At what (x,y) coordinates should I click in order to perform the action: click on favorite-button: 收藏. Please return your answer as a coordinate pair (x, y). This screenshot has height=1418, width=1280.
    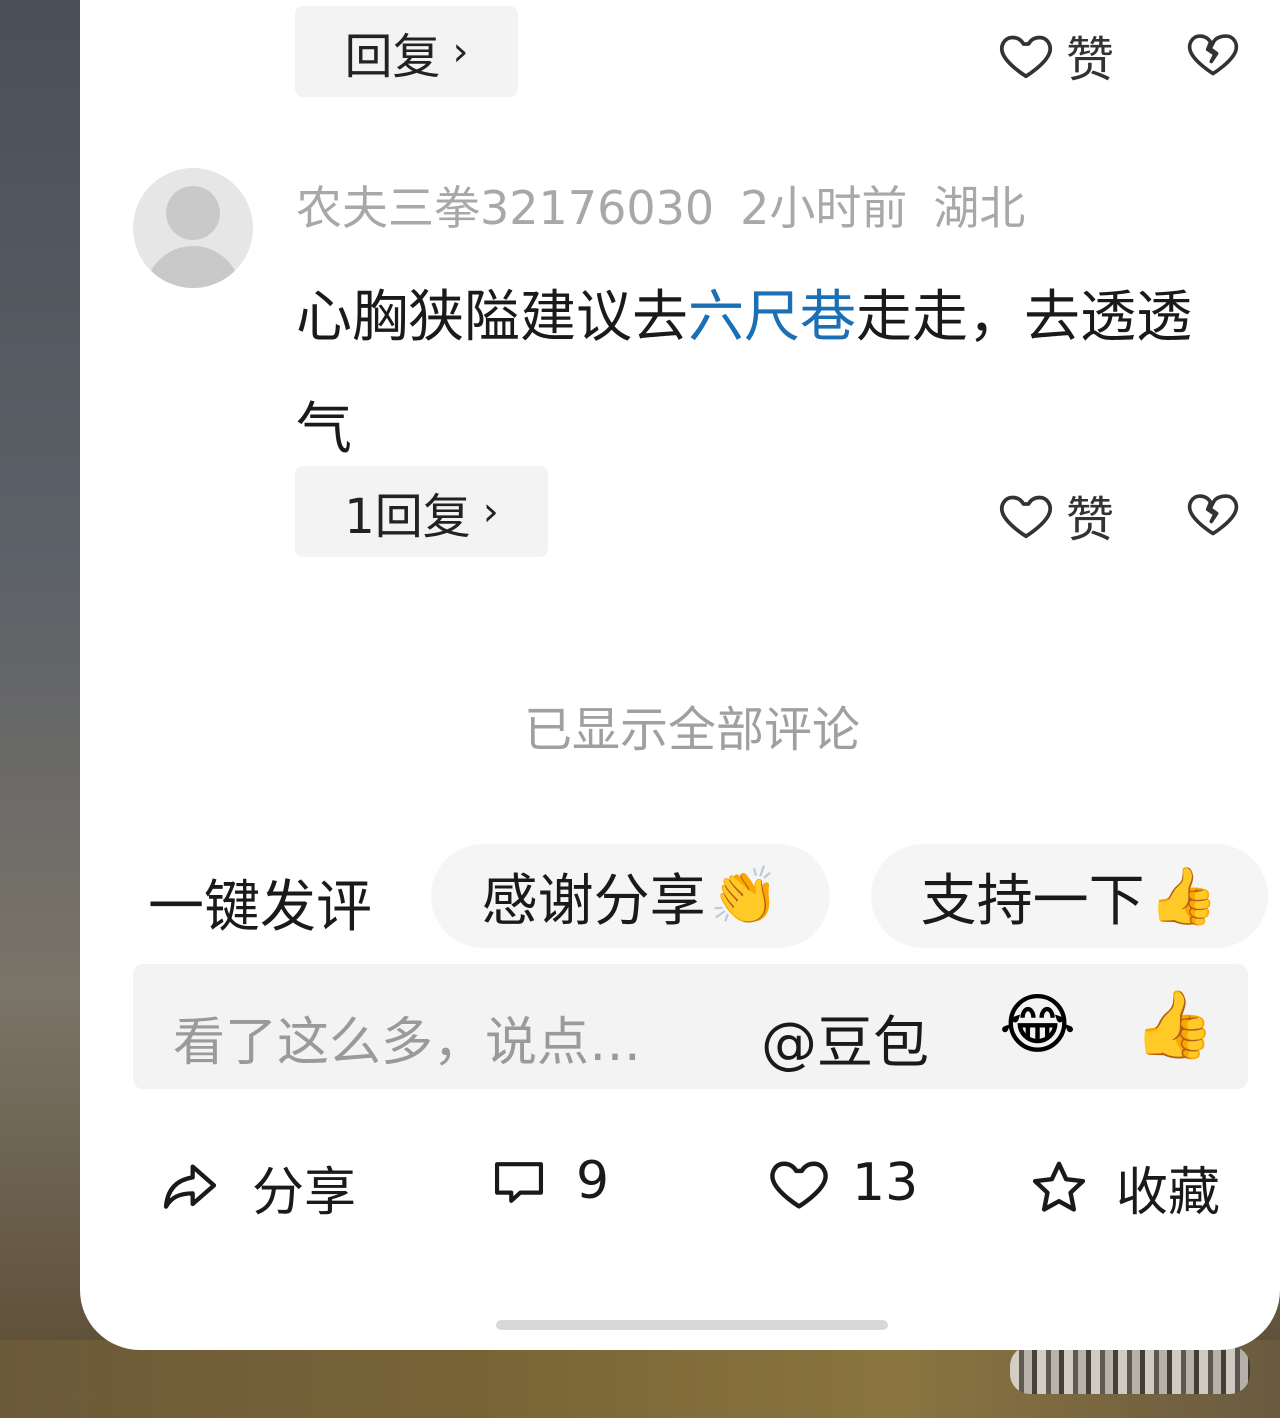
    Looking at the image, I should click on (1123, 1187).